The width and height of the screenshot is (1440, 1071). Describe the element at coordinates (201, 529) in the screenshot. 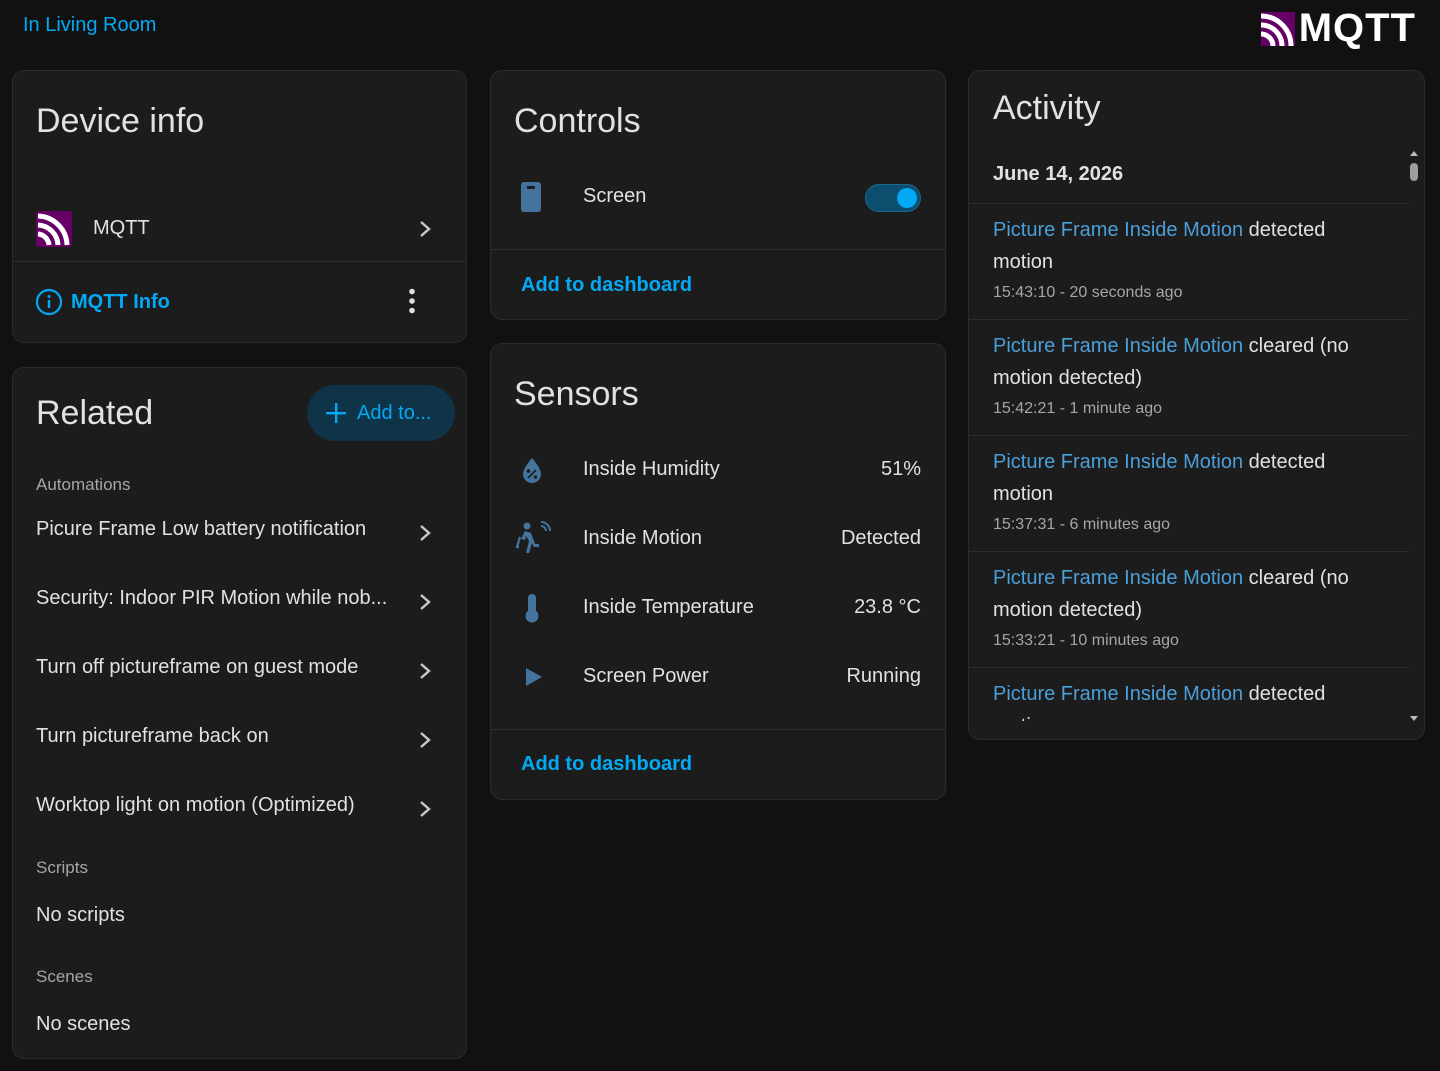

I see `automation-name: Picure Frame Low battery notification` at that location.